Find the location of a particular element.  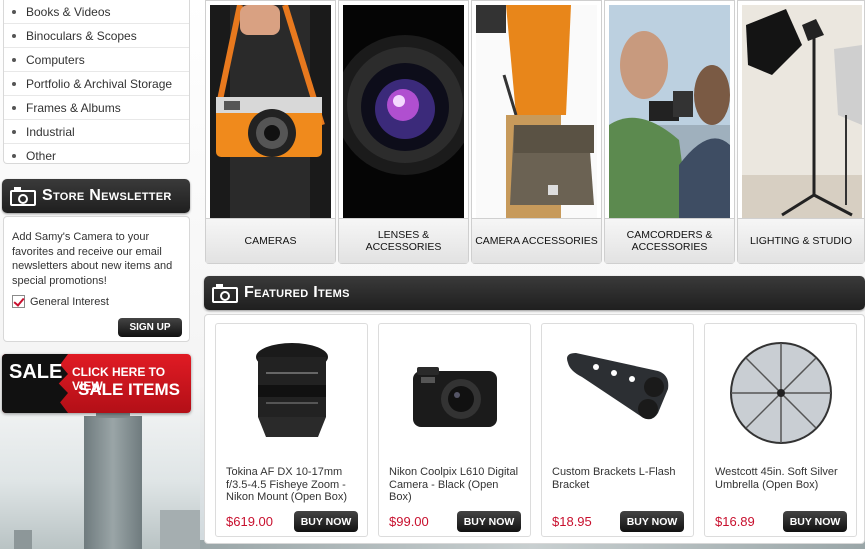

sale-line-2: SALE ITEMS is located at coordinates (129, 389).